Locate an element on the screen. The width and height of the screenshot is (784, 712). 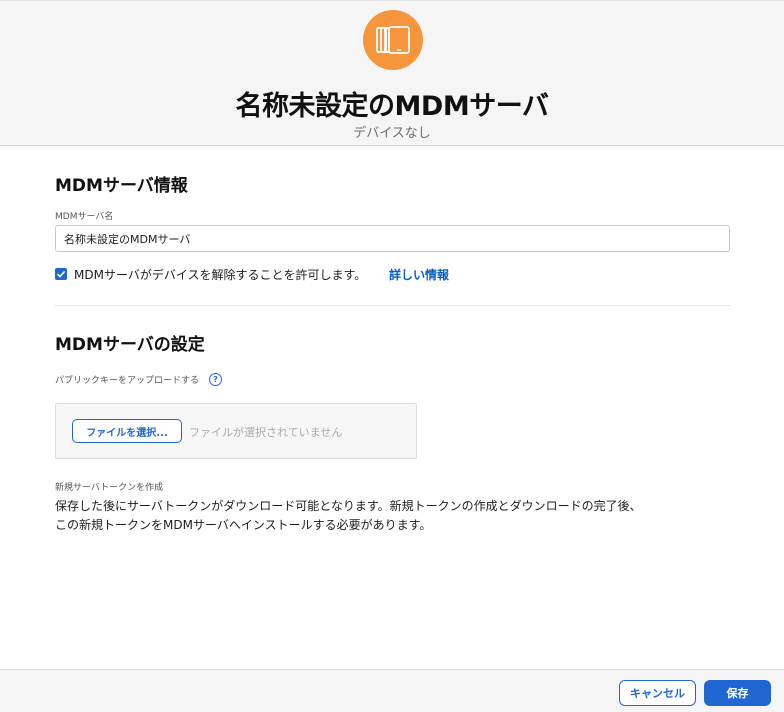
device-count-subtitle: デバイスなし is located at coordinates (392, 133).